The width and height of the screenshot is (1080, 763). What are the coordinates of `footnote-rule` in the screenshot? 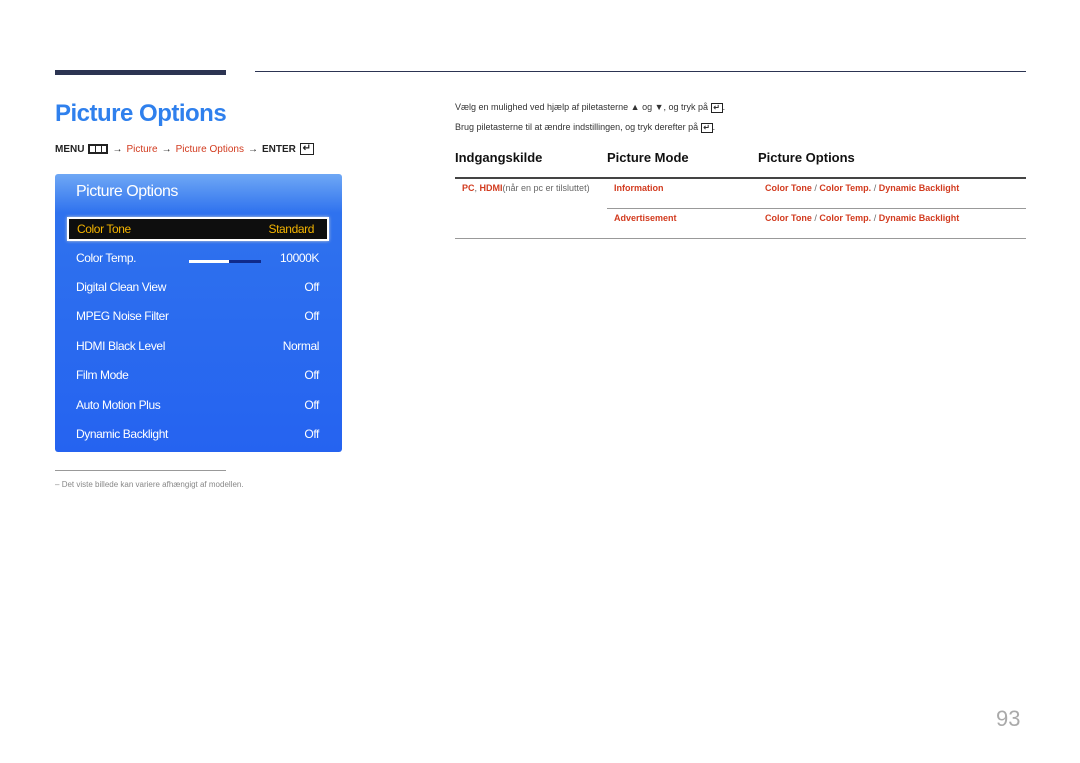 It's located at (140, 470).